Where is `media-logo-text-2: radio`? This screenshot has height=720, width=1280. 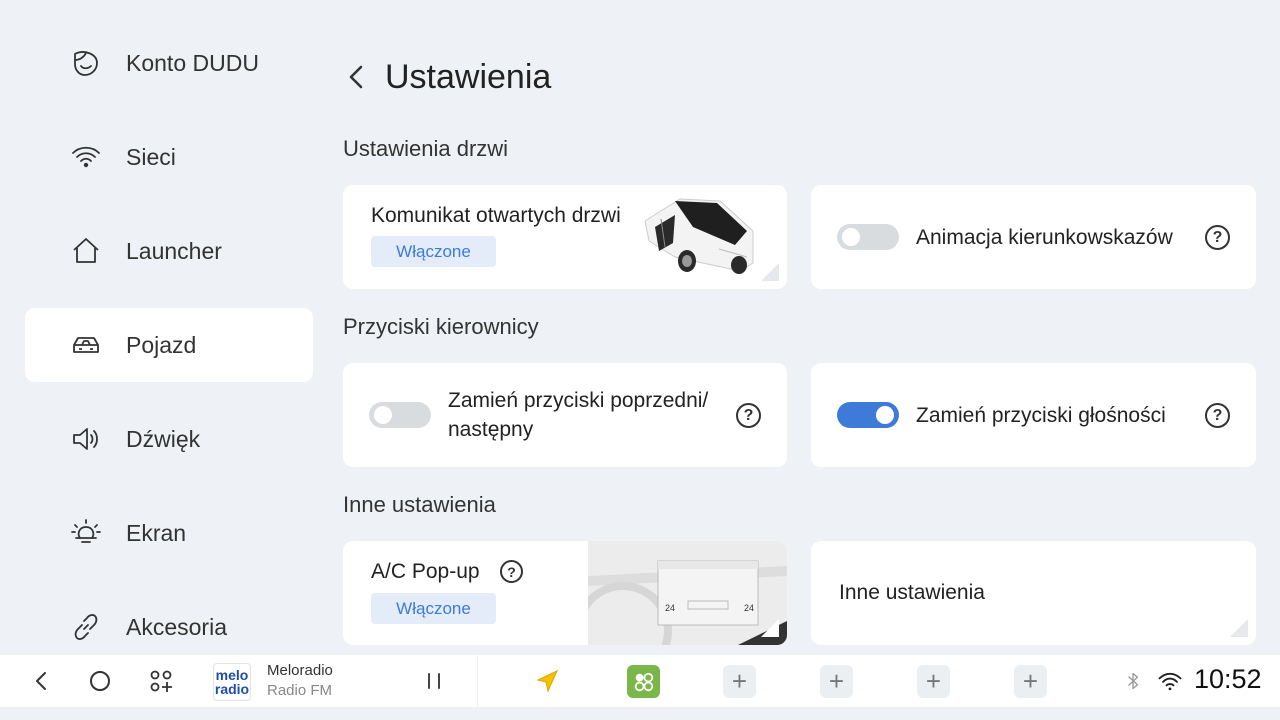 media-logo-text-2: radio is located at coordinates (232, 689).